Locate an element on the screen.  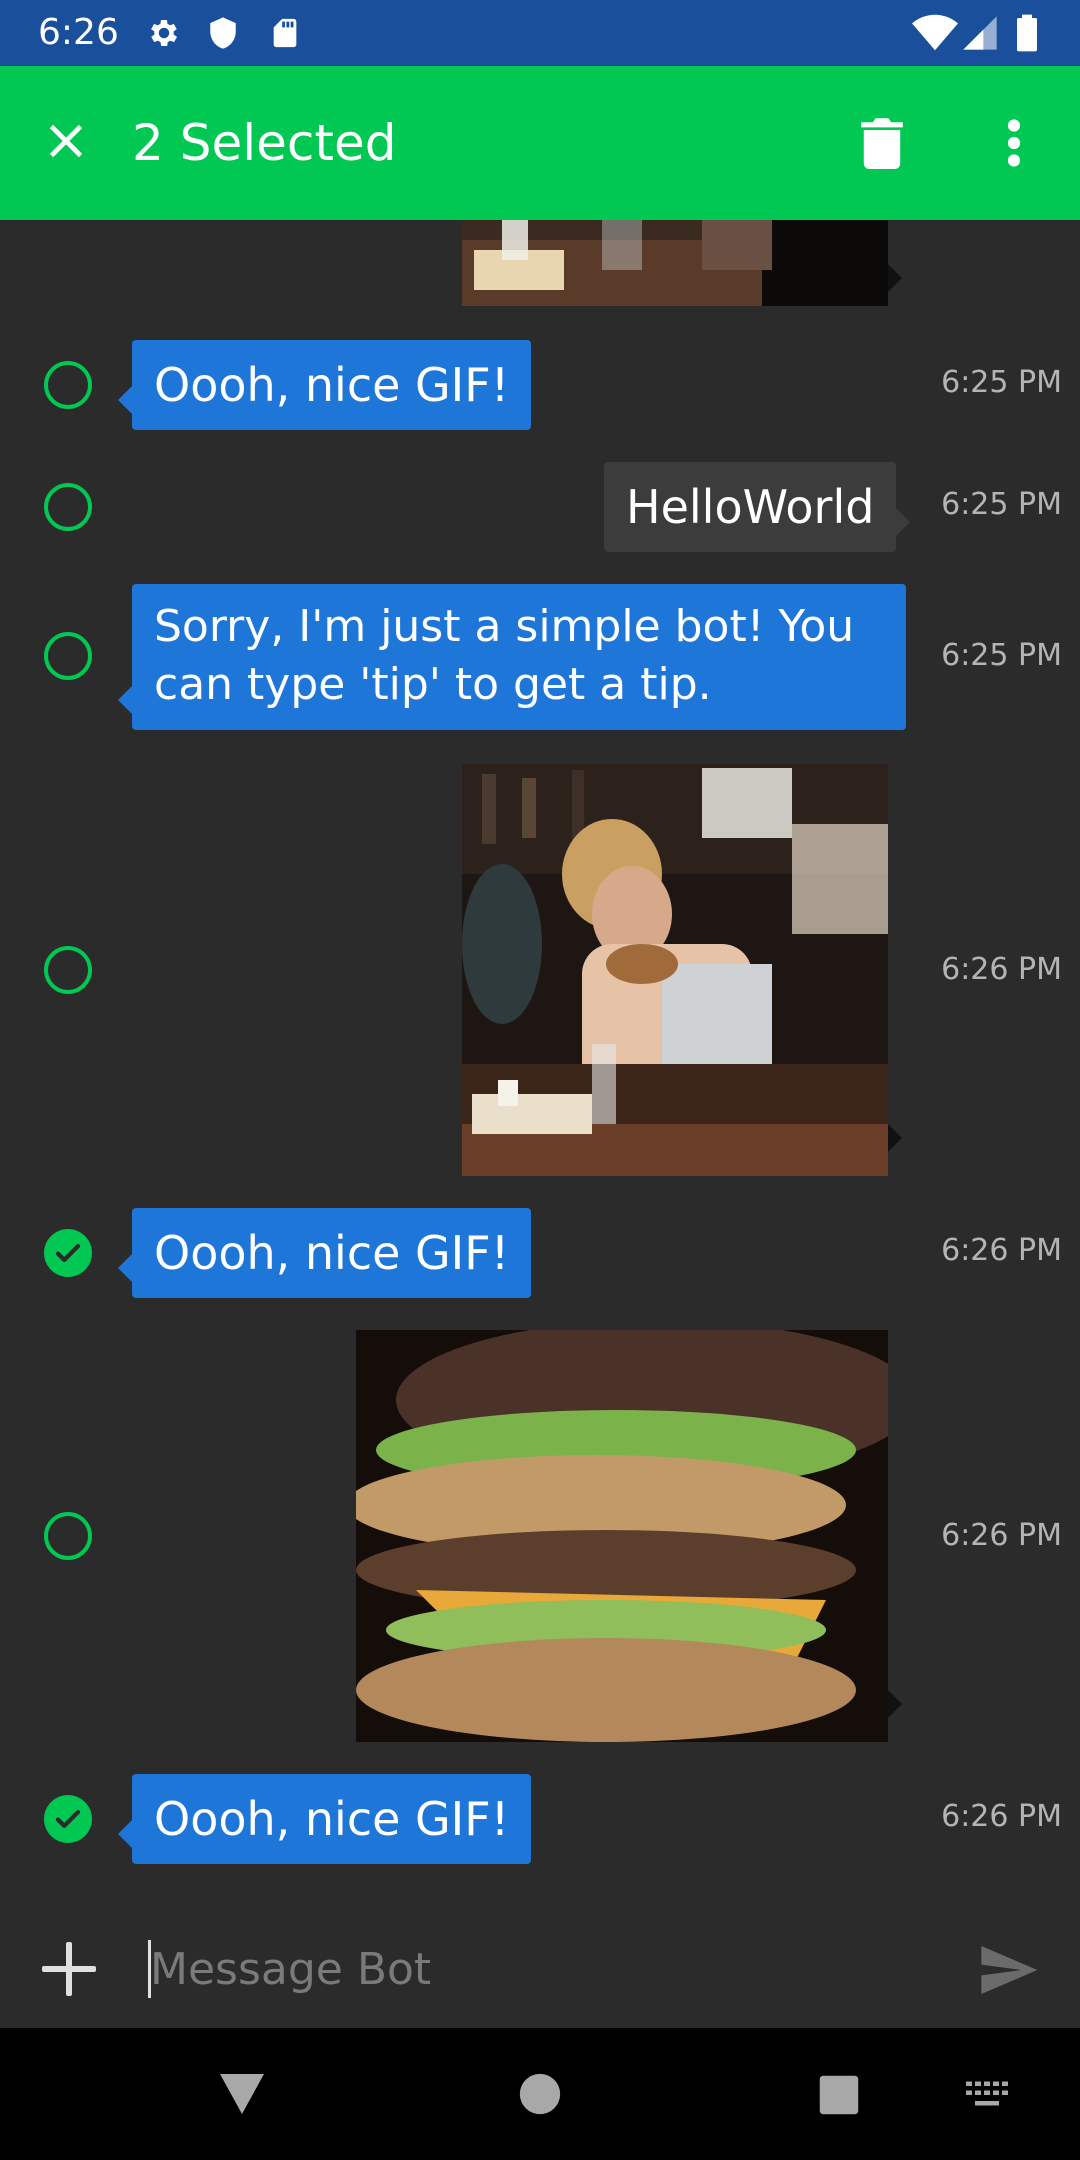
message-input is located at coordinates (540, 1969).